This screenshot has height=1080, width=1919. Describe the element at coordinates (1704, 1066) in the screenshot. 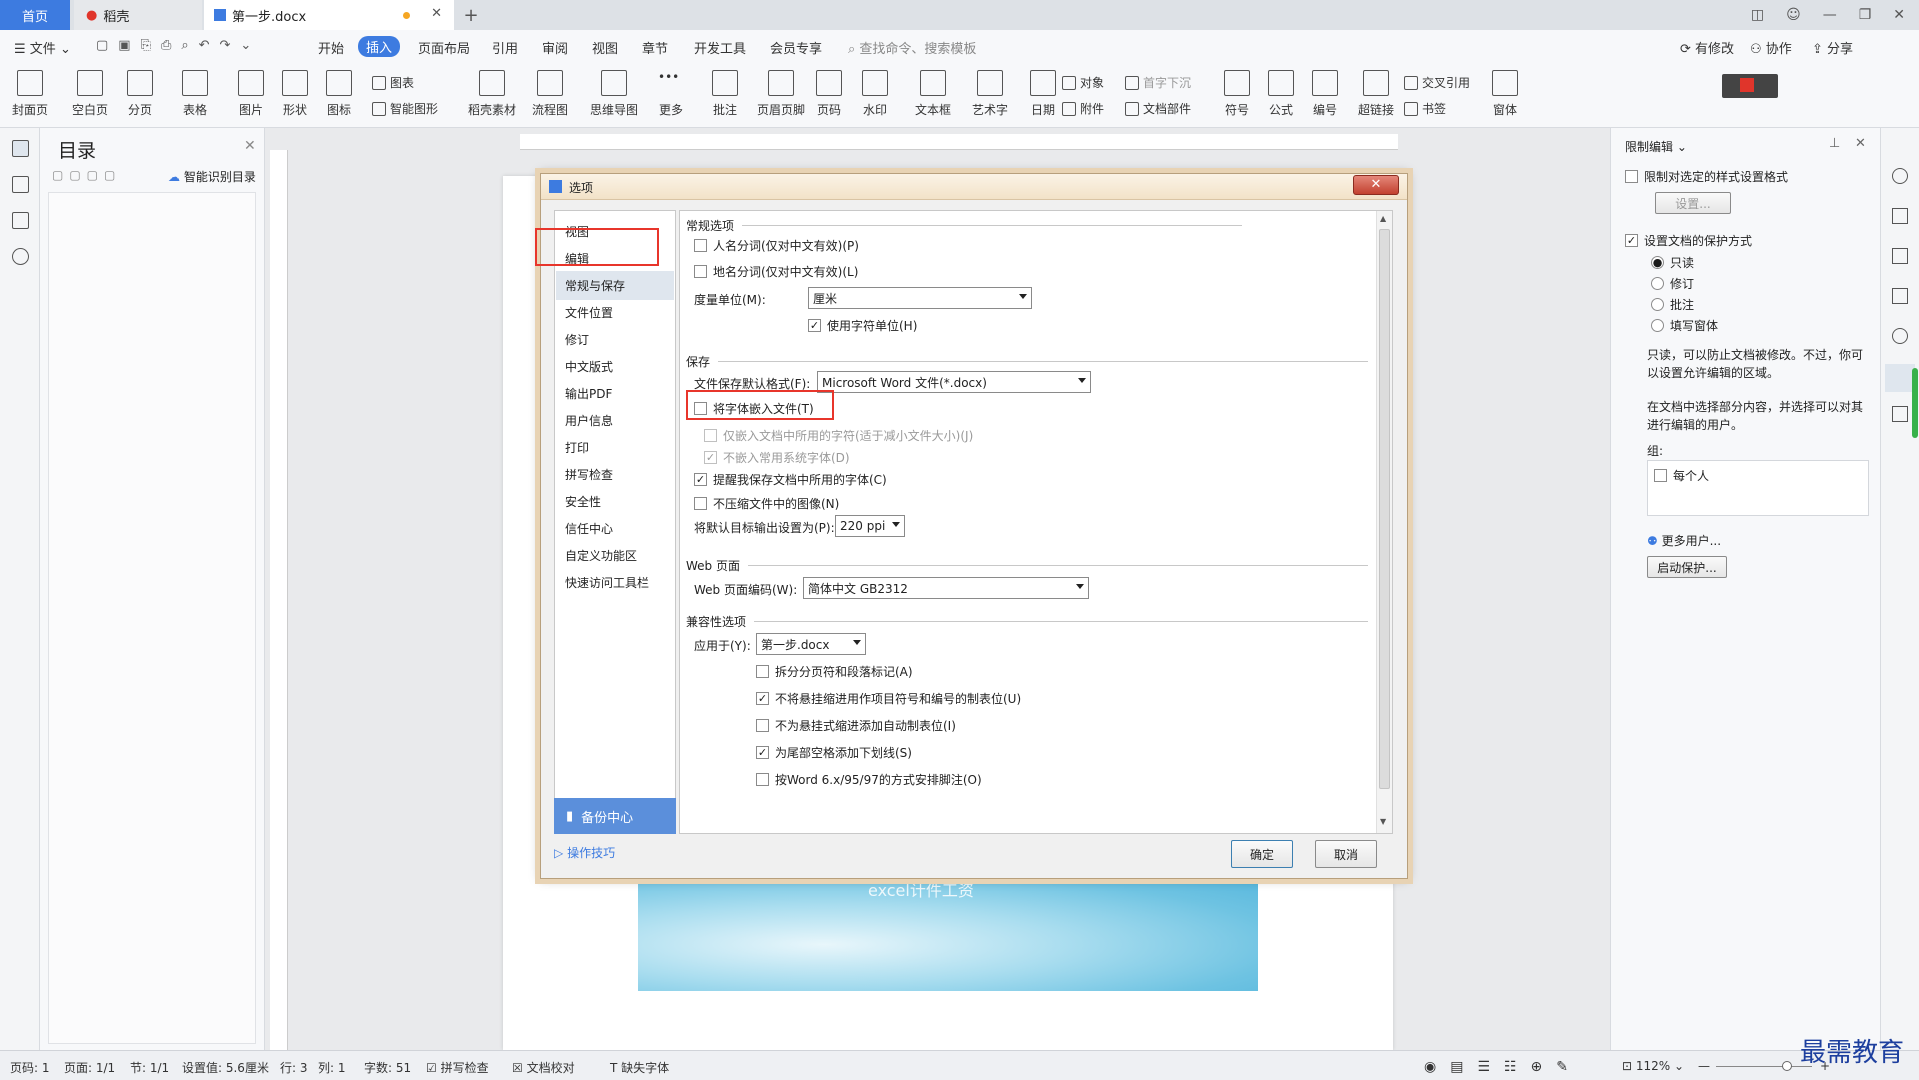

I see `zoom-out-icon: —` at that location.